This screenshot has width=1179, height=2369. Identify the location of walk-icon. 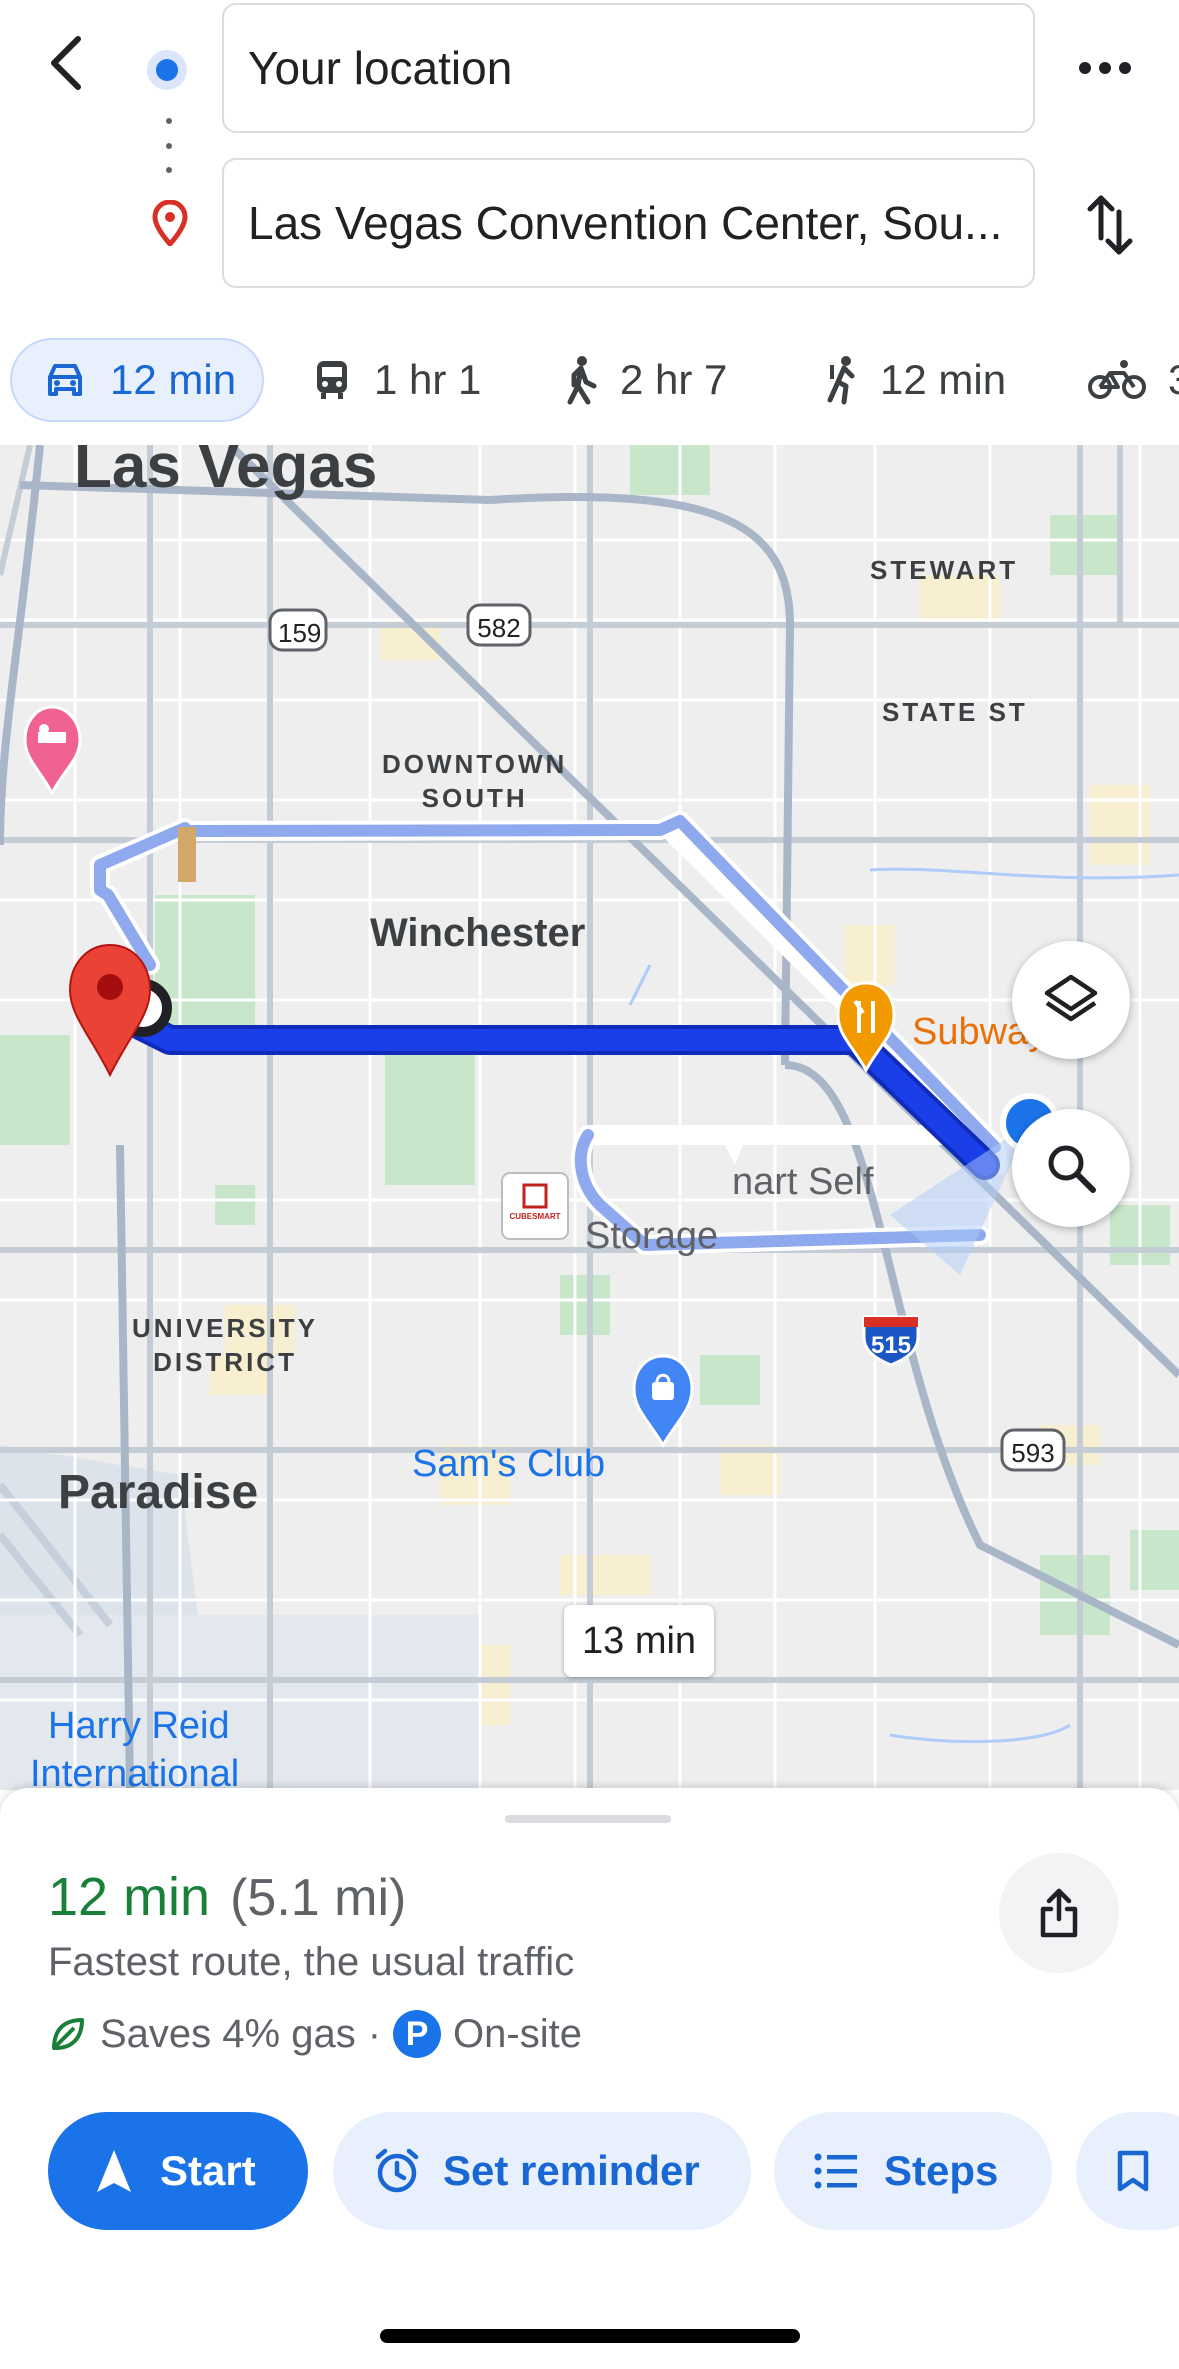
(582, 380).